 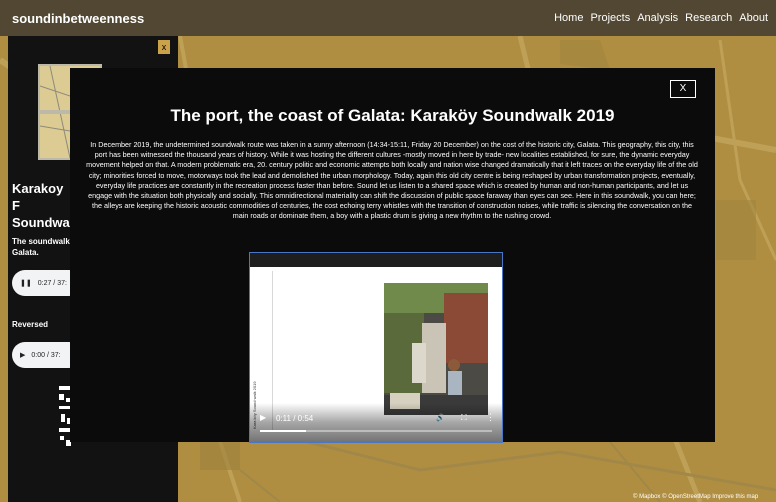 What do you see at coordinates (41, 247) in the screenshot?
I see `sidebar-description: The soundwalk Galata.` at bounding box center [41, 247].